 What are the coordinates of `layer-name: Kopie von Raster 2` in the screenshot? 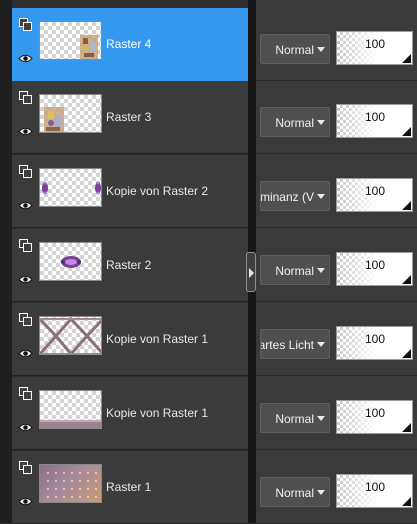 It's located at (157, 191).